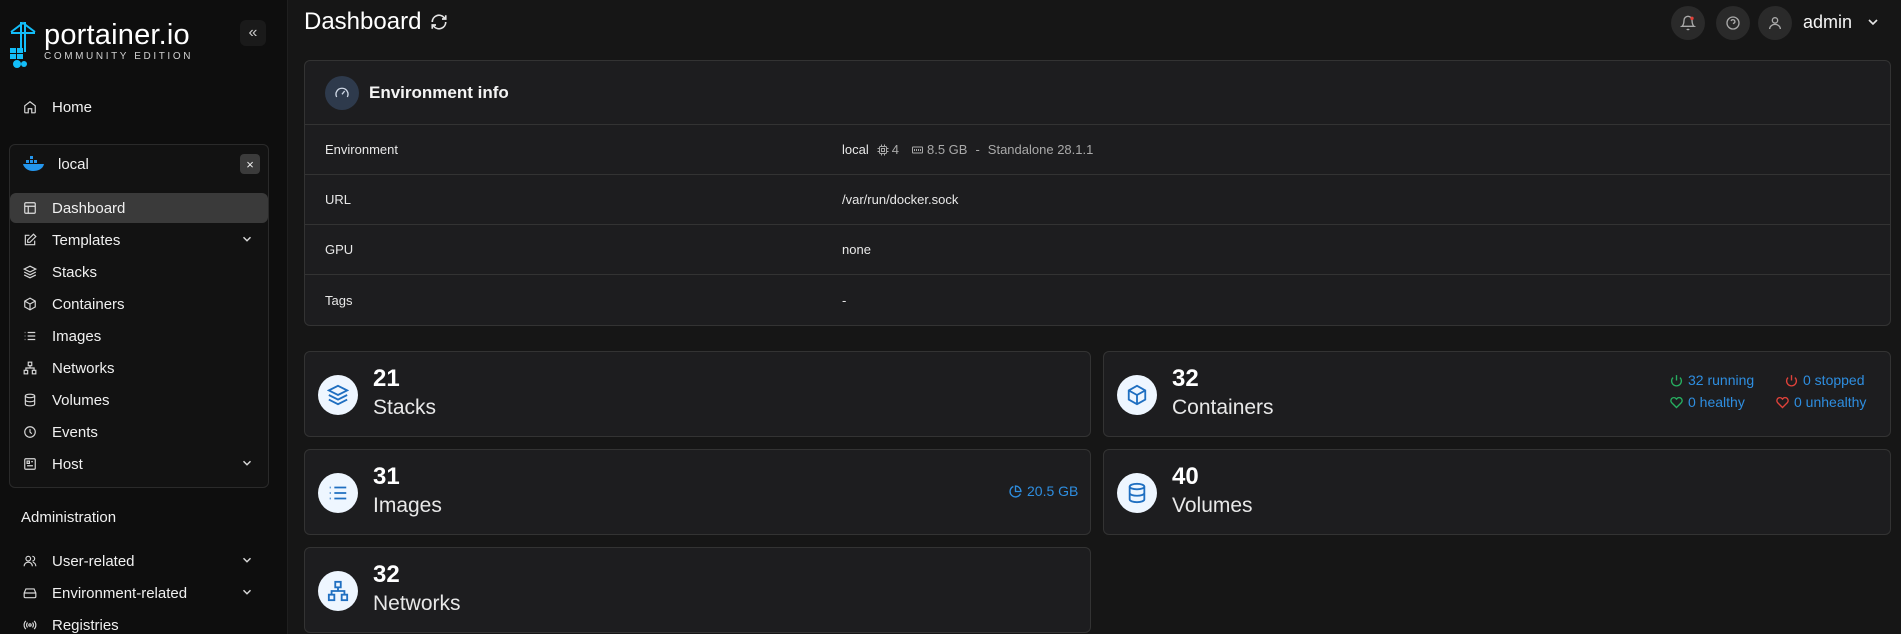 Image resolution: width=1901 pixels, height=634 pixels. I want to click on images-label: Images, so click(407, 505).